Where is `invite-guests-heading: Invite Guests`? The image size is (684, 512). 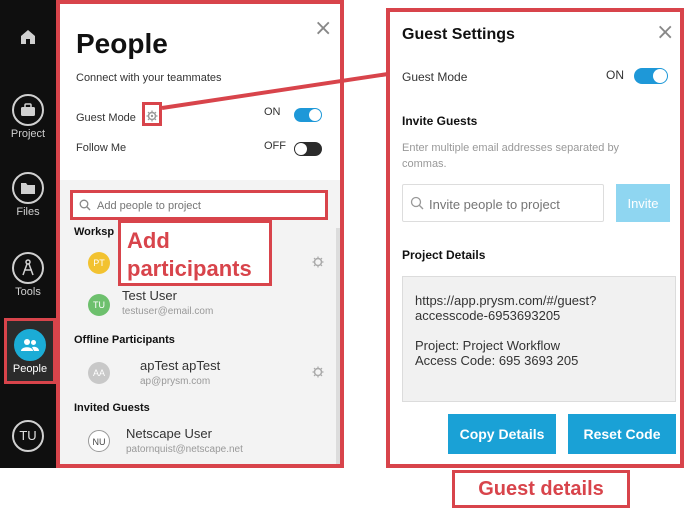 invite-guests-heading: Invite Guests is located at coordinates (440, 121).